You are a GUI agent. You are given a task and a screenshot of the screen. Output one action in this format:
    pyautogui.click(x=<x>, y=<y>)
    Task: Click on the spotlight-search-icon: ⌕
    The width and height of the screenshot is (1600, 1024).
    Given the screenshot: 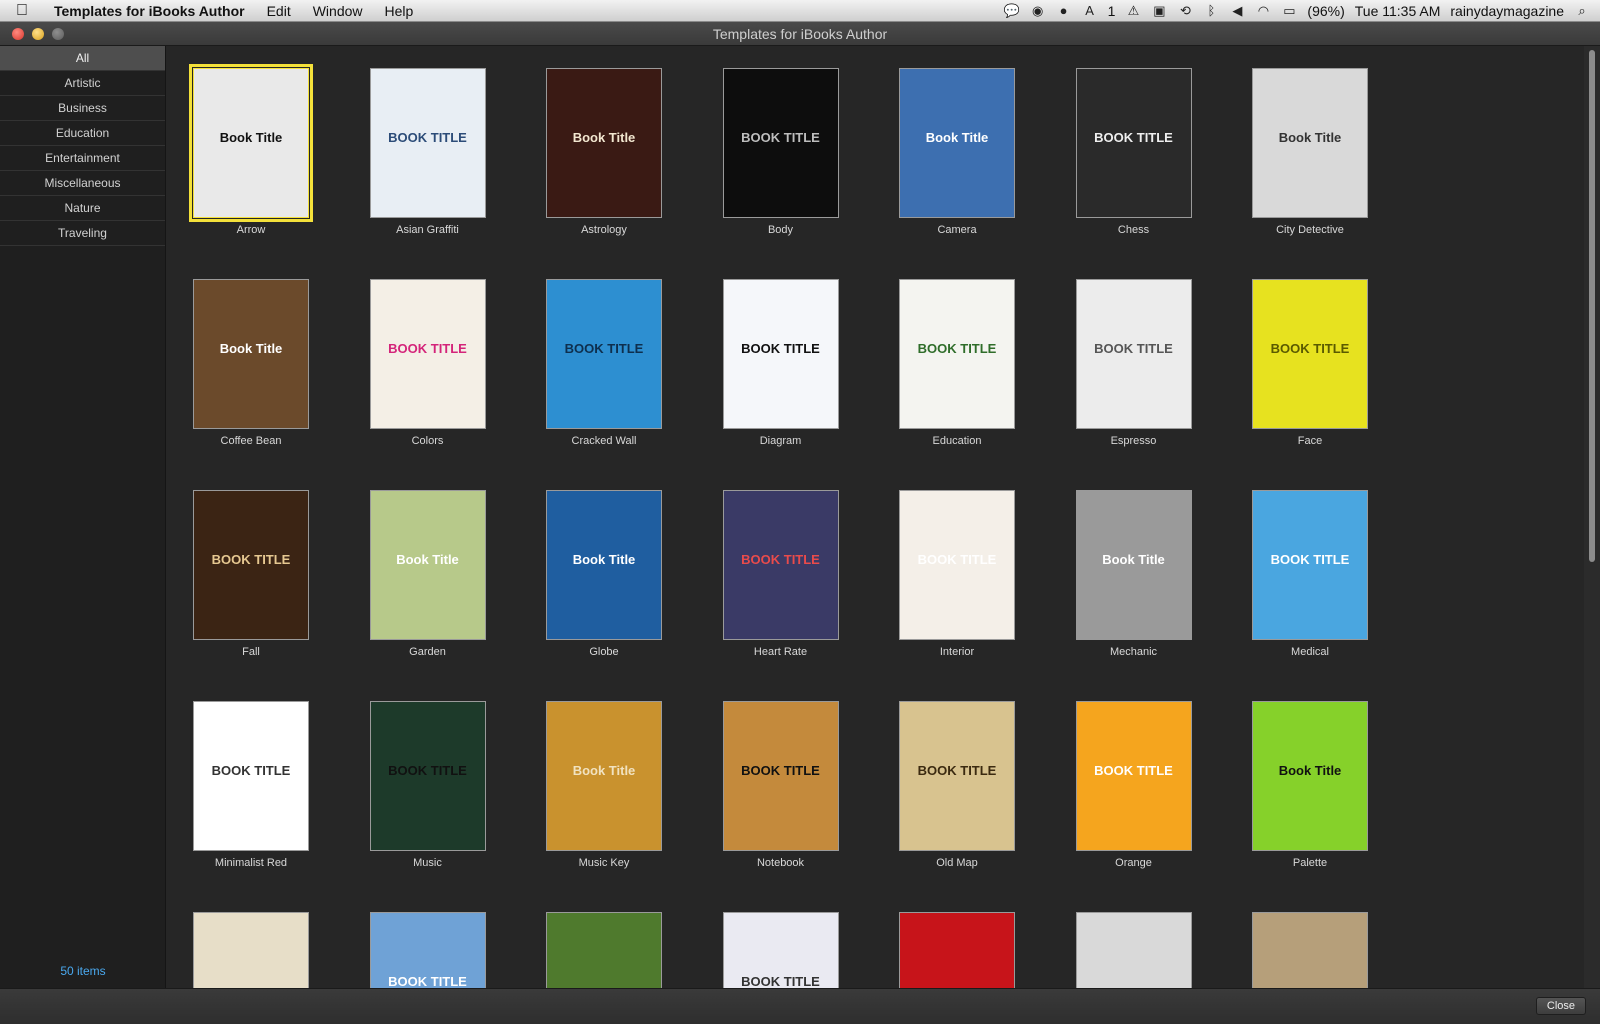 What is the action you would take?
    pyautogui.click(x=1582, y=11)
    